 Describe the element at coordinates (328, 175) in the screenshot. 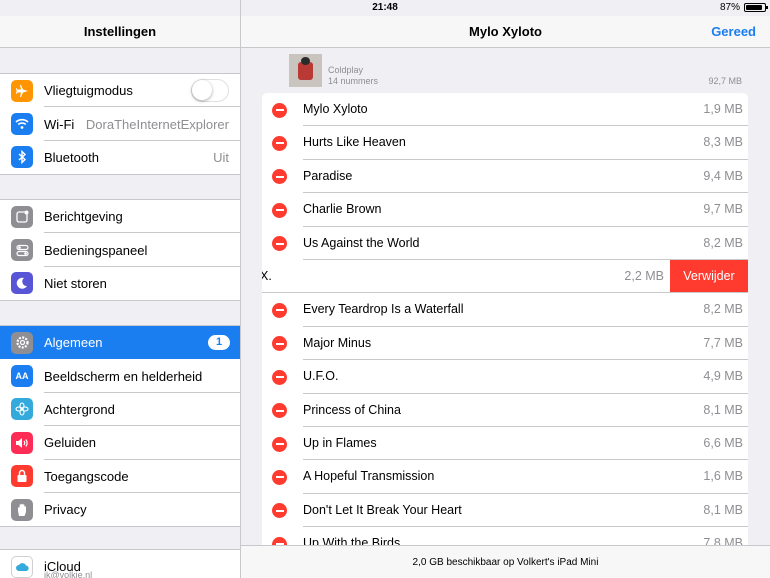

I see `song-title: Paradise` at that location.